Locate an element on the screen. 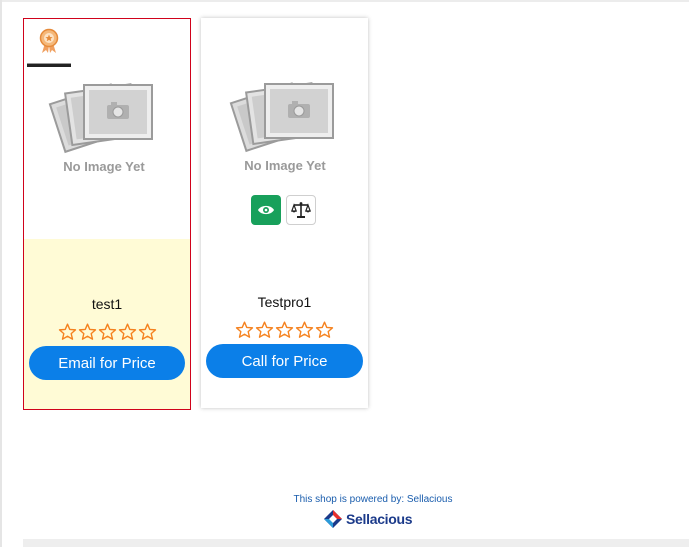 The width and height of the screenshot is (689, 547). product-title: Testpro1 is located at coordinates (284, 302).